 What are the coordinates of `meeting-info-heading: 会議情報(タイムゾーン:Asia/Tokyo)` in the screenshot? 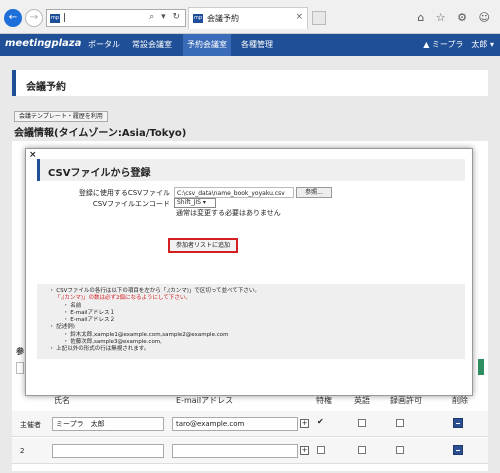 It's located at (100, 133).